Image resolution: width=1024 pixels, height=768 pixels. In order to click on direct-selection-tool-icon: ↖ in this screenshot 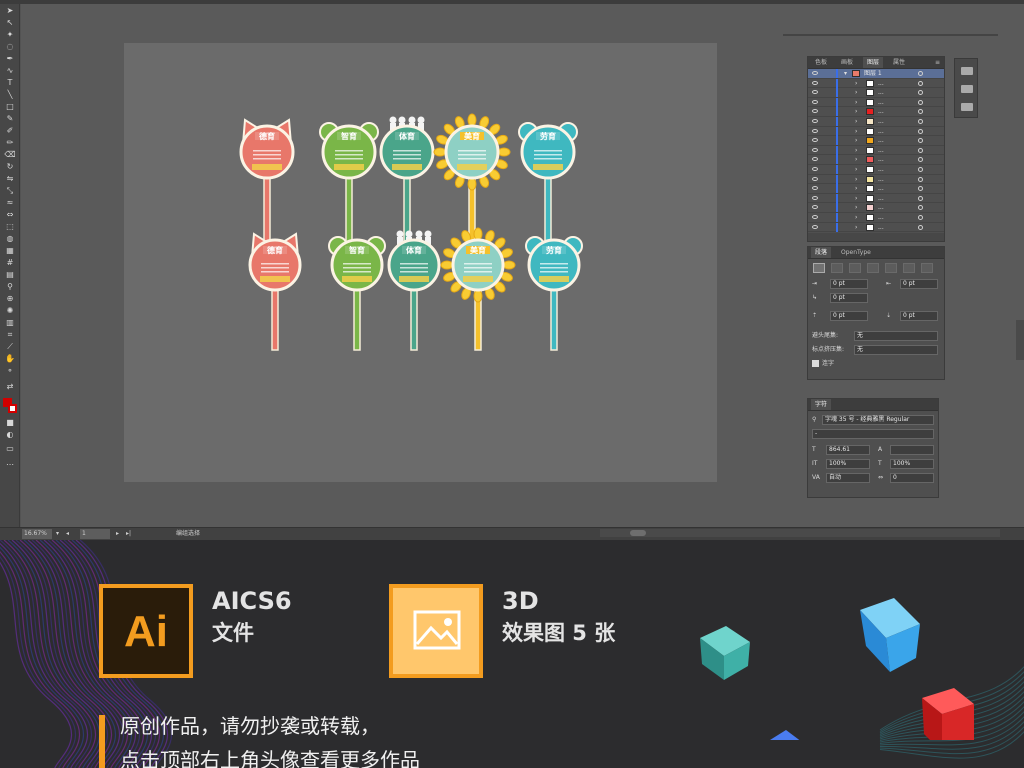, I will do `click(10, 22)`.